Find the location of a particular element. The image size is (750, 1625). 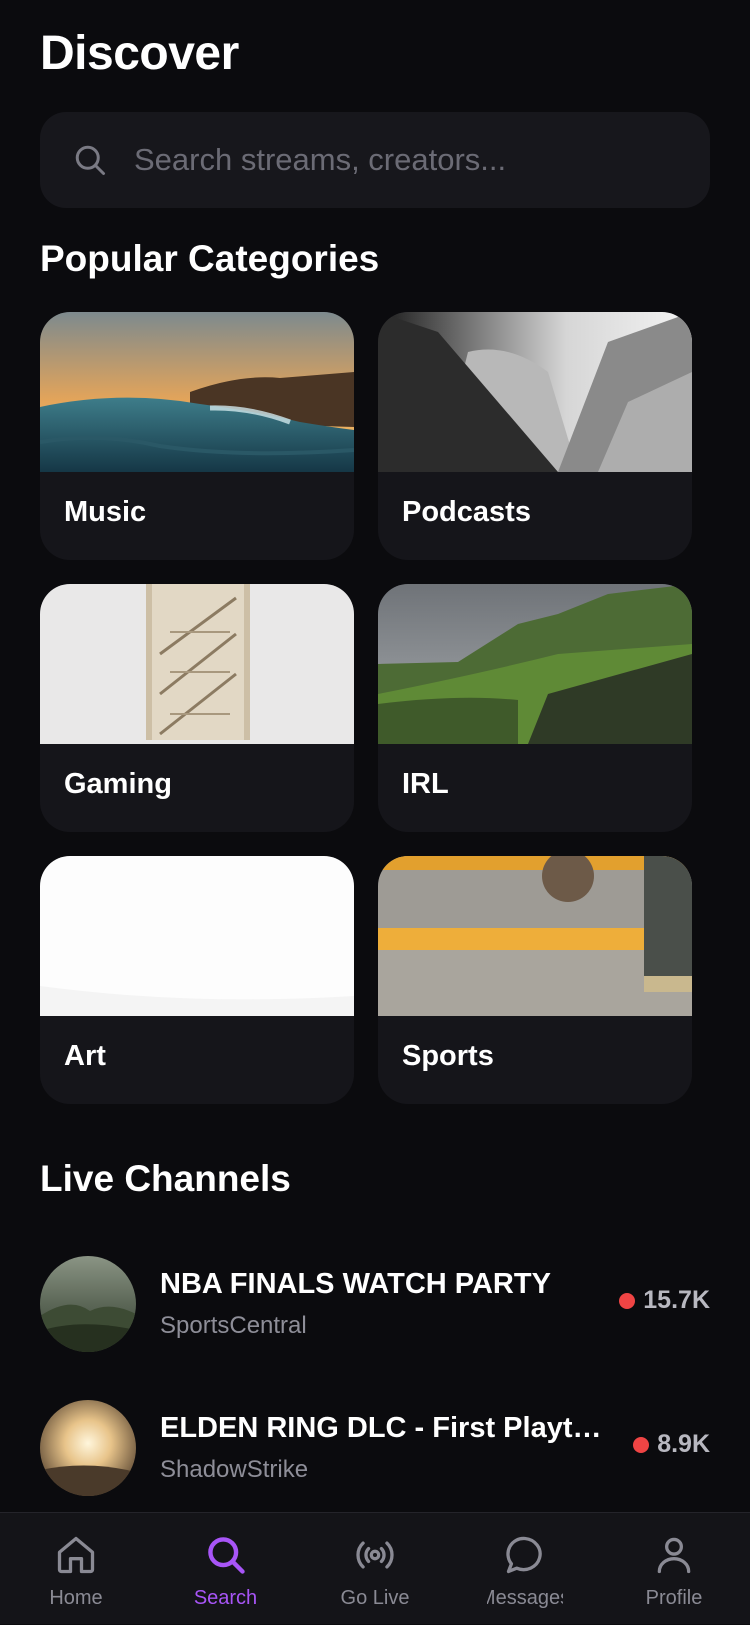

user-icon is located at coordinates (674, 1555).